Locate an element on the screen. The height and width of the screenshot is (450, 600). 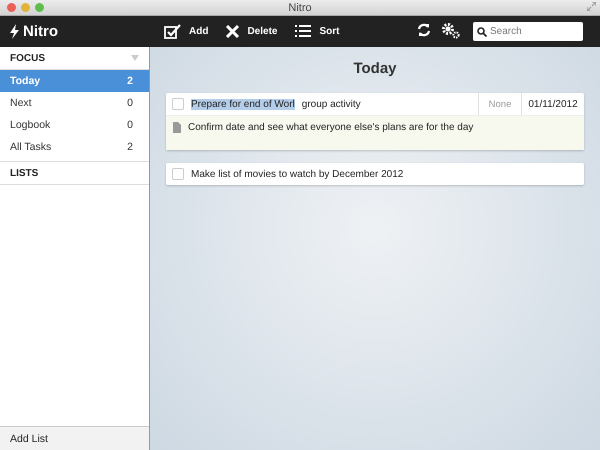
window-title: Nitro is located at coordinates (300, 8).